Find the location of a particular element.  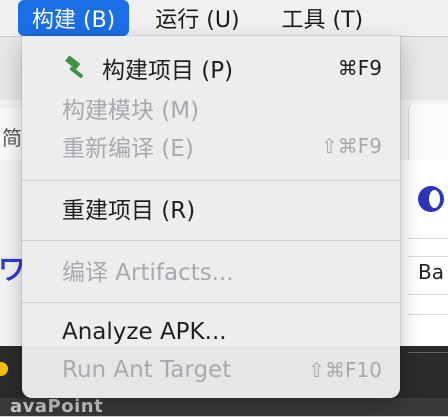

menu-item-rebuild-project: 重建项目 (R) is located at coordinates (211, 208).